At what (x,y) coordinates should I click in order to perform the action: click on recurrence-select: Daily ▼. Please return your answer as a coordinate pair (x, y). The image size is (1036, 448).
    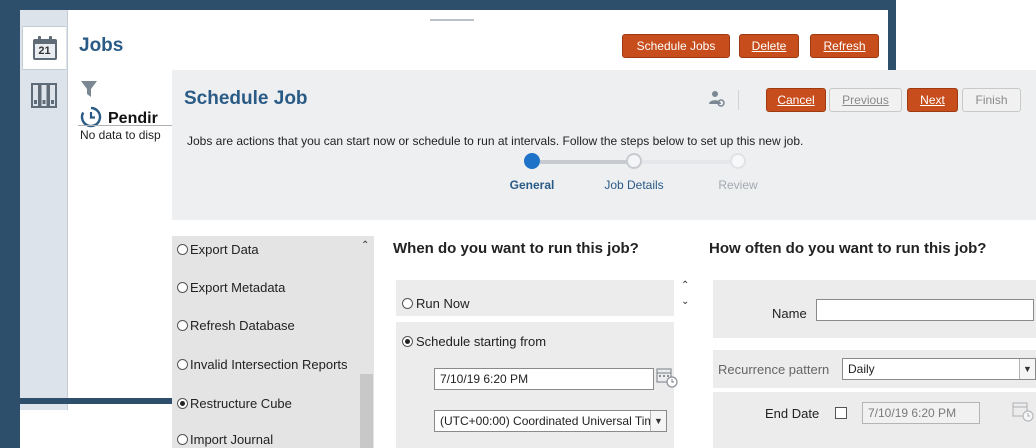
    Looking at the image, I should click on (939, 369).